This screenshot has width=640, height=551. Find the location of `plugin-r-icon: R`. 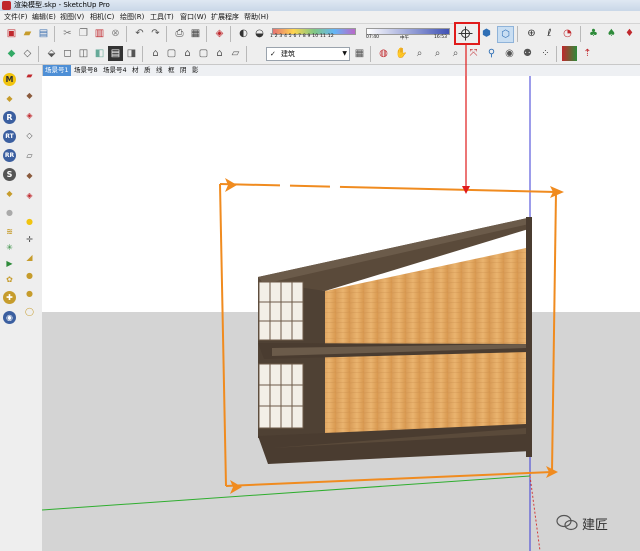

plugin-r-icon: R is located at coordinates (9, 117).